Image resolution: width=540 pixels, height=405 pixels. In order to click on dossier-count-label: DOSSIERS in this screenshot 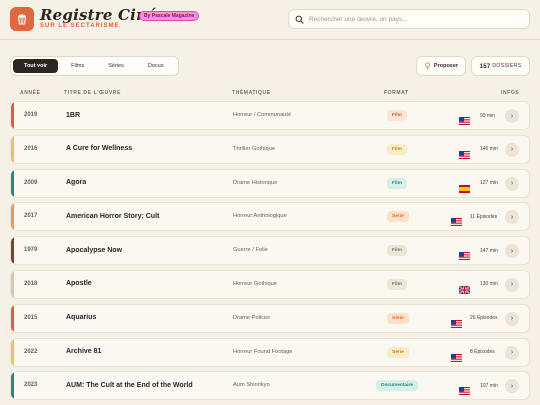, I will do `click(507, 66)`.